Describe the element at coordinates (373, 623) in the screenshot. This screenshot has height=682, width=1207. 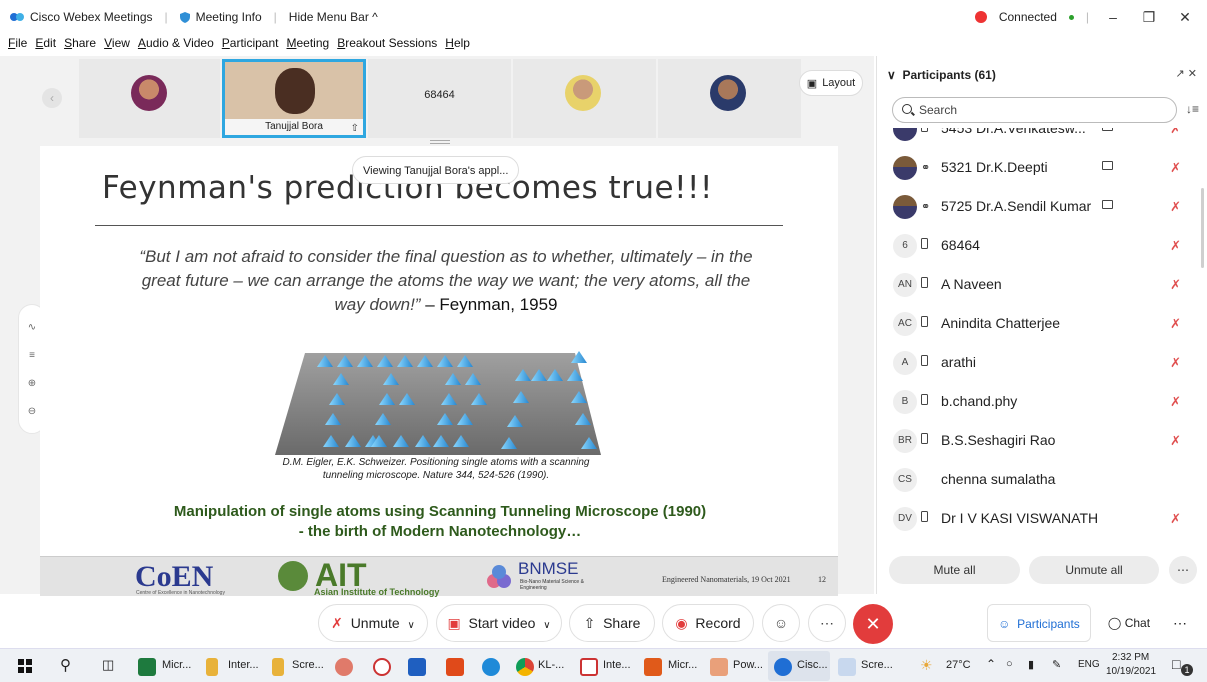
I see `unmute-button: ✗ Unmute ∨` at that location.